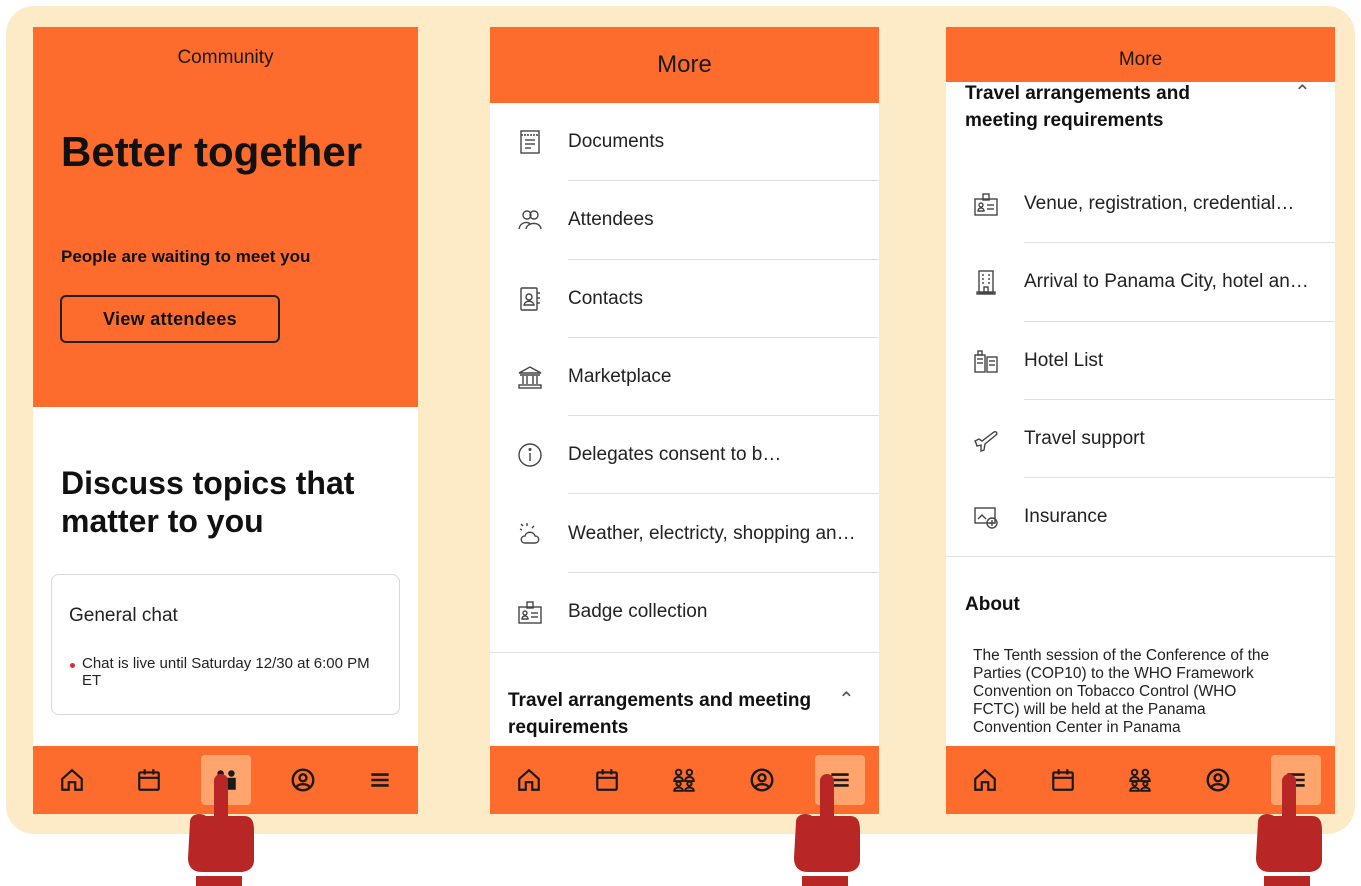 The height and width of the screenshot is (886, 1361). I want to click on menu-item-label: Hotel List, so click(1064, 360).